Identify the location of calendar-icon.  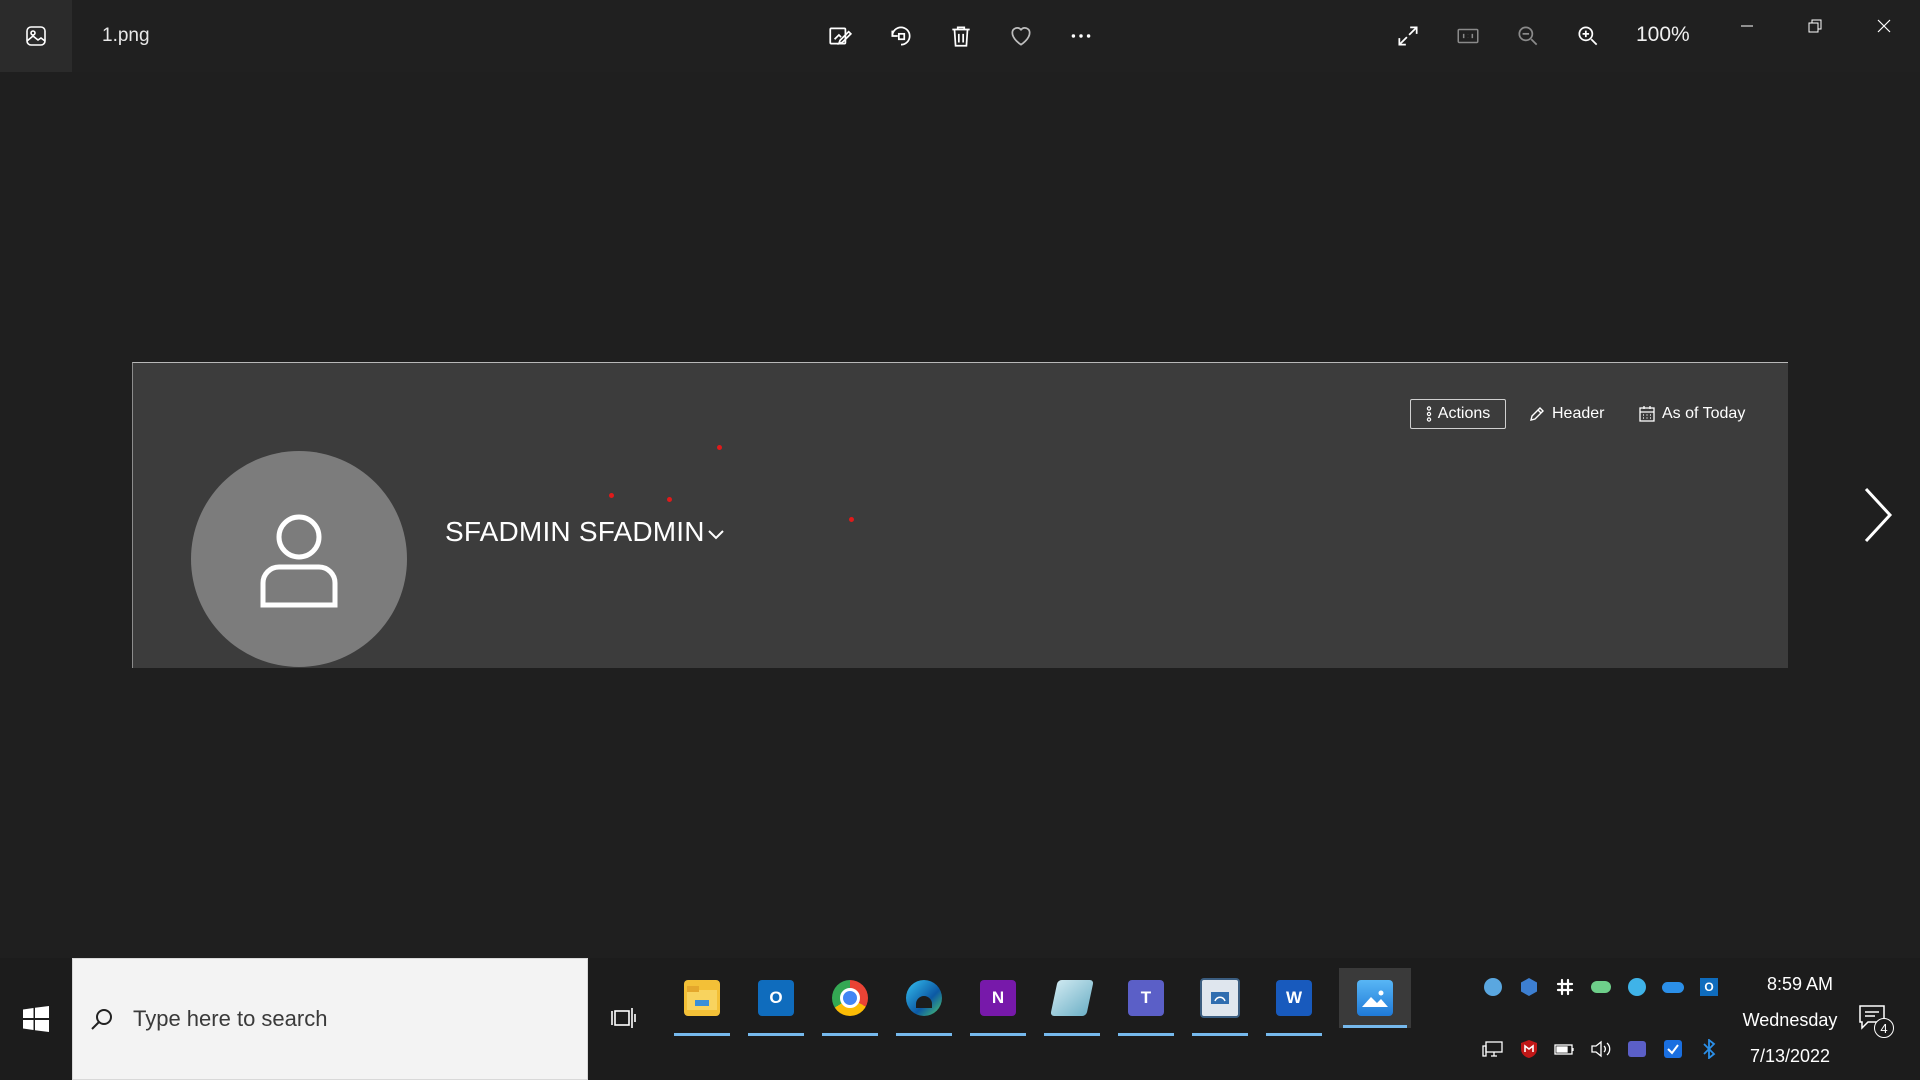
(1647, 414).